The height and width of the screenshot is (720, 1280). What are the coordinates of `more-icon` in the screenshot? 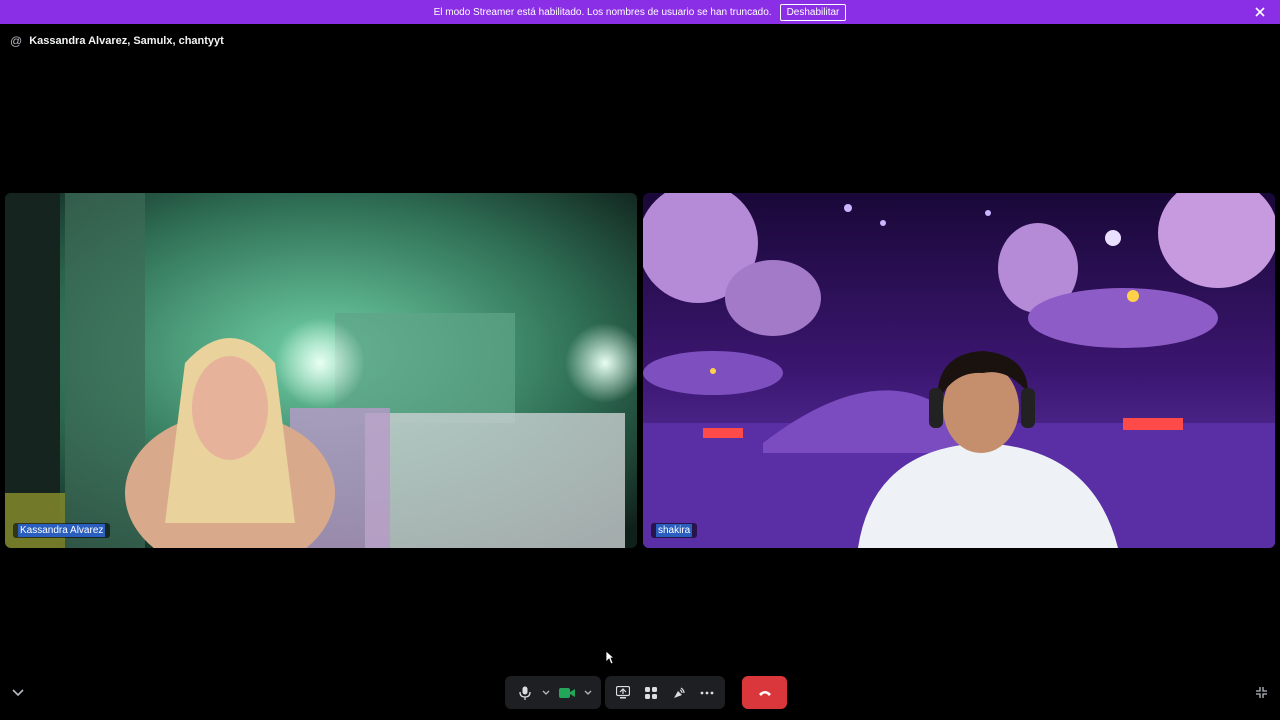 It's located at (707, 692).